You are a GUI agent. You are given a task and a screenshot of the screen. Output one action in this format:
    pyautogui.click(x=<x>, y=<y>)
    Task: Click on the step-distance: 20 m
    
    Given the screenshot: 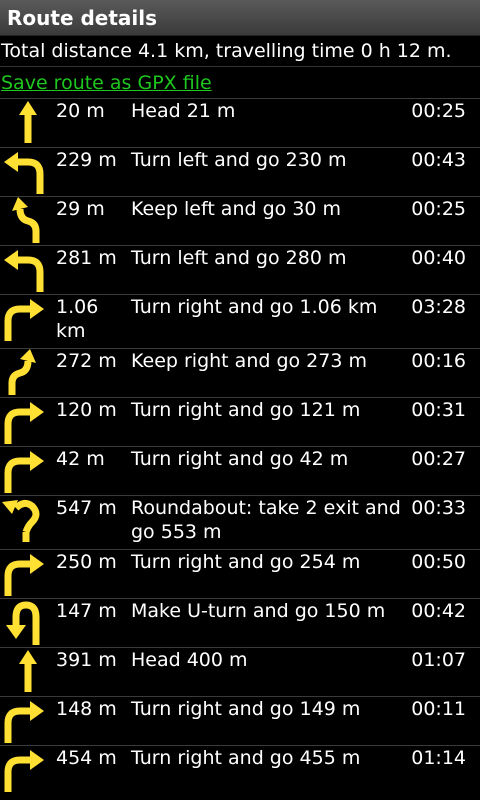 What is the action you would take?
    pyautogui.click(x=80, y=111)
    